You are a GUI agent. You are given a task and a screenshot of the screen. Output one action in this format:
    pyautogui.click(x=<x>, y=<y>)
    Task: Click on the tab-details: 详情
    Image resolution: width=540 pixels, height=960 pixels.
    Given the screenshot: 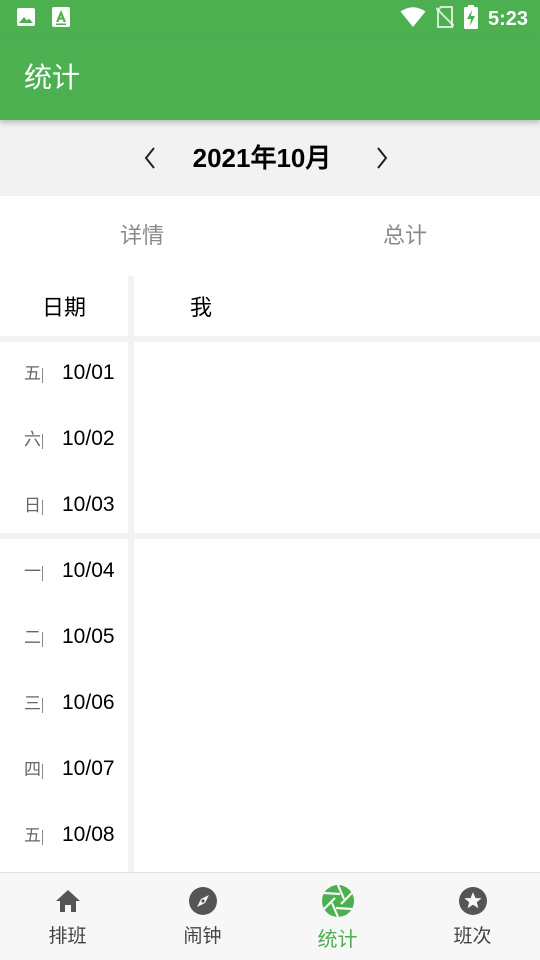 What is the action you would take?
    pyautogui.click(x=142, y=234)
    